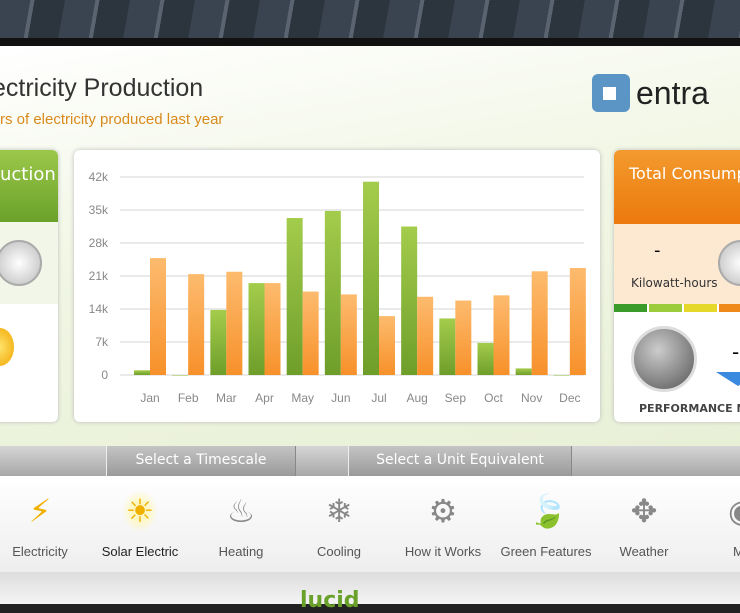 The width and height of the screenshot is (740, 613). What do you see at coordinates (340, 398) in the screenshot?
I see `x-tick-label: Jun` at bounding box center [340, 398].